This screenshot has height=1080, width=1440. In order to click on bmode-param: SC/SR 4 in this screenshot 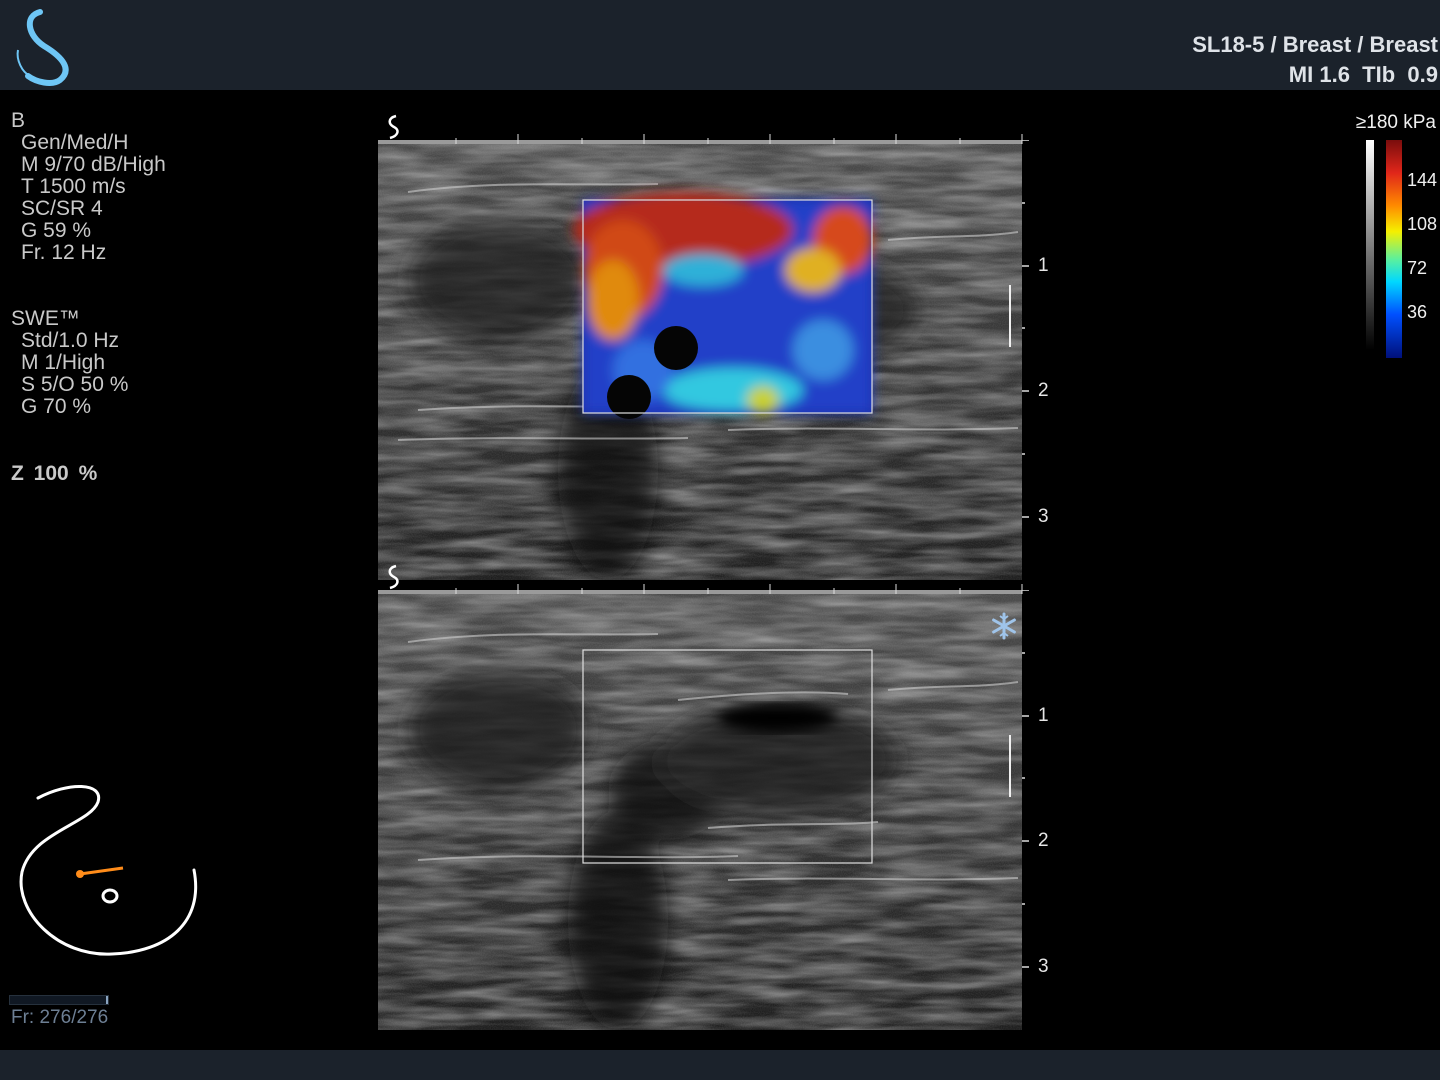, I will do `click(62, 208)`.